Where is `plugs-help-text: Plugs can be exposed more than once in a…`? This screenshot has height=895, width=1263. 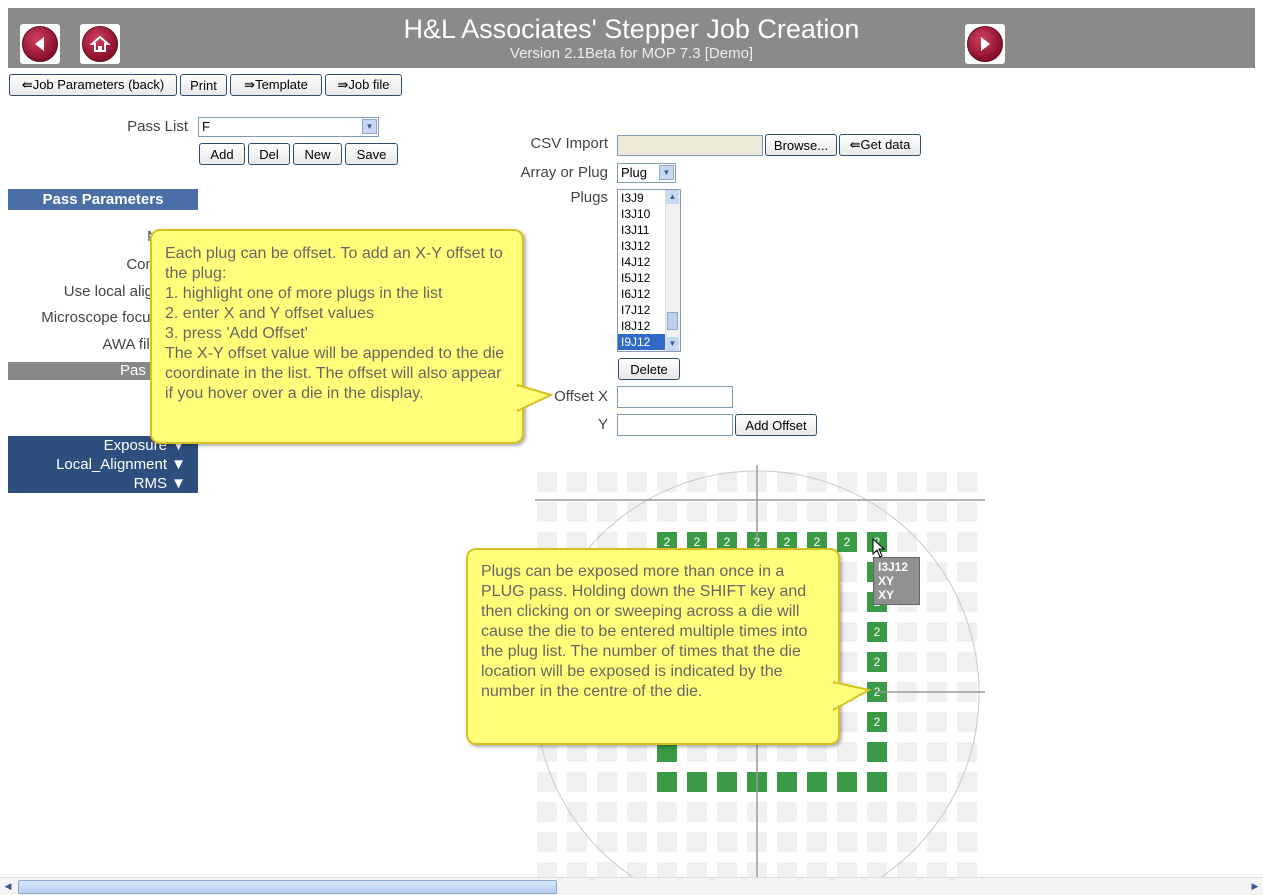 plugs-help-text: Plugs can be exposed more than once in a… is located at coordinates (644, 631).